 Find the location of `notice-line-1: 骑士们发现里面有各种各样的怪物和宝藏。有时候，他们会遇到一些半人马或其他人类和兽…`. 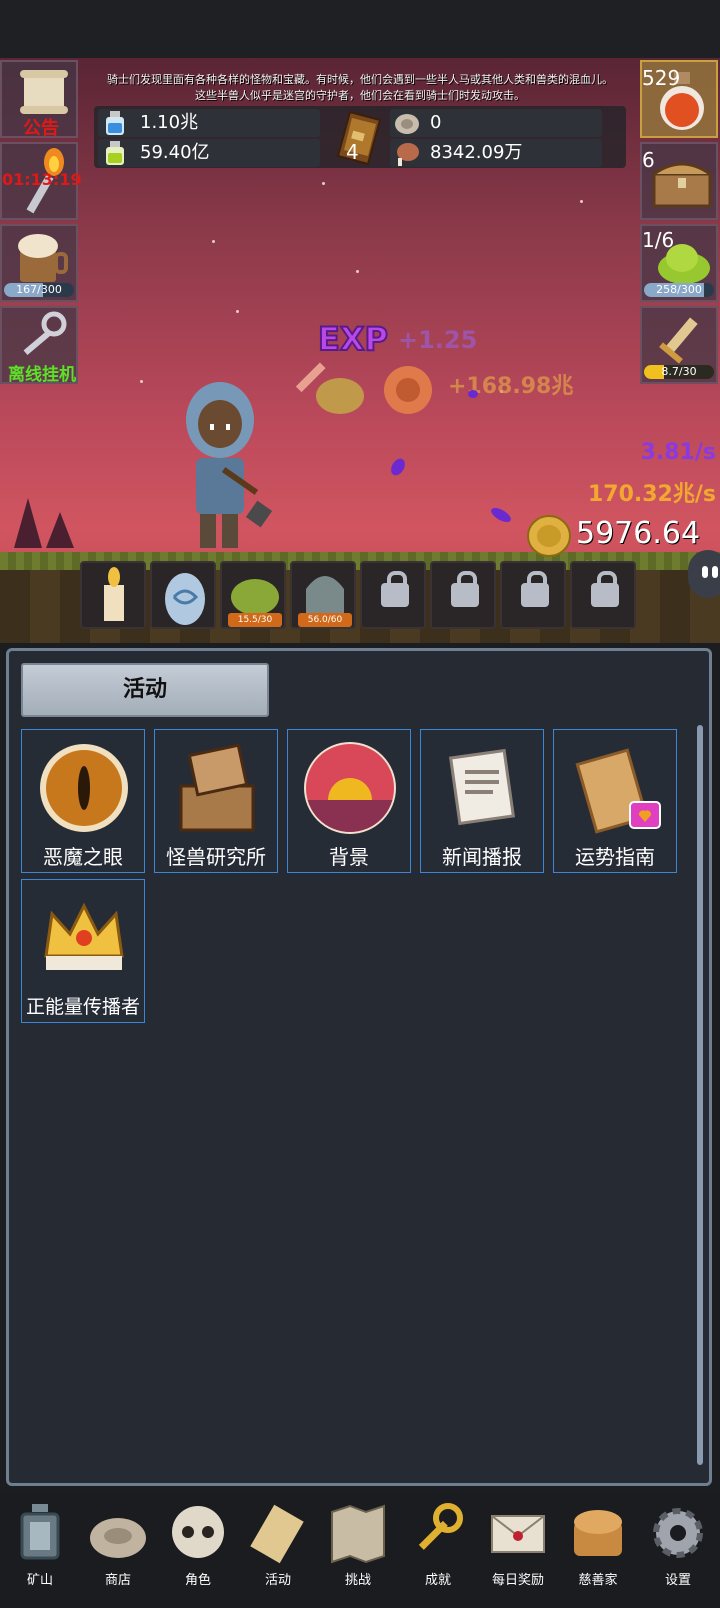

notice-line-1: 骑士们发现里面有各种各样的怪物和宝藏。有时候，他们会遇到一些半人马或其他人类和兽… is located at coordinates (360, 79).